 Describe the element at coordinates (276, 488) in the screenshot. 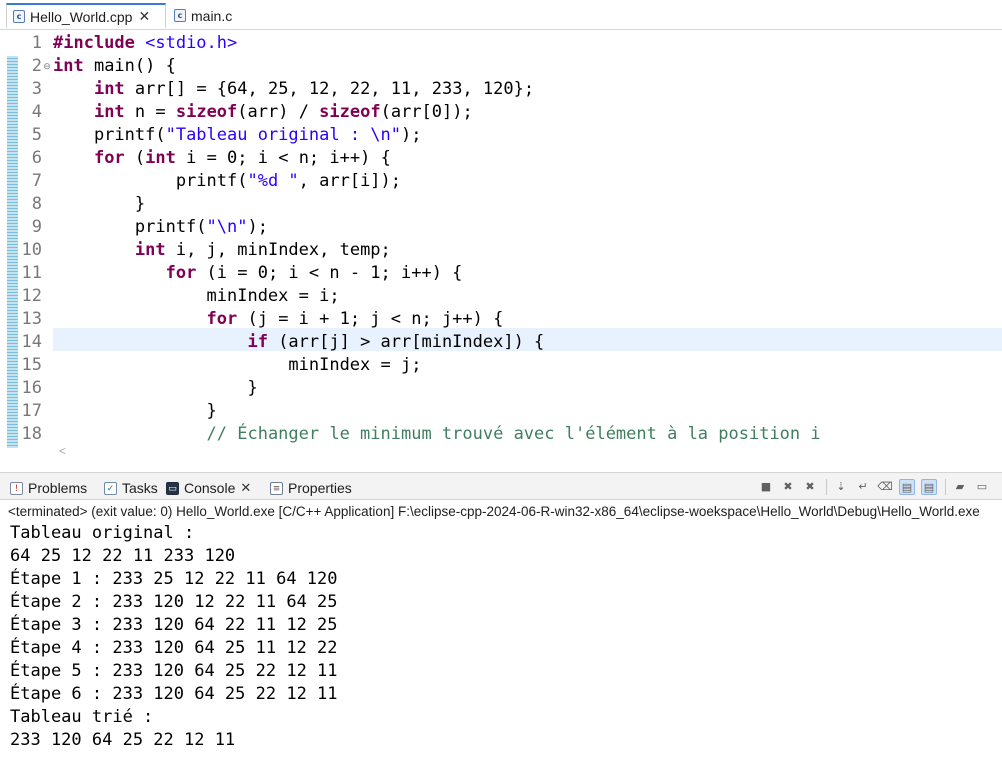

I see `properties-icon: ≡` at that location.